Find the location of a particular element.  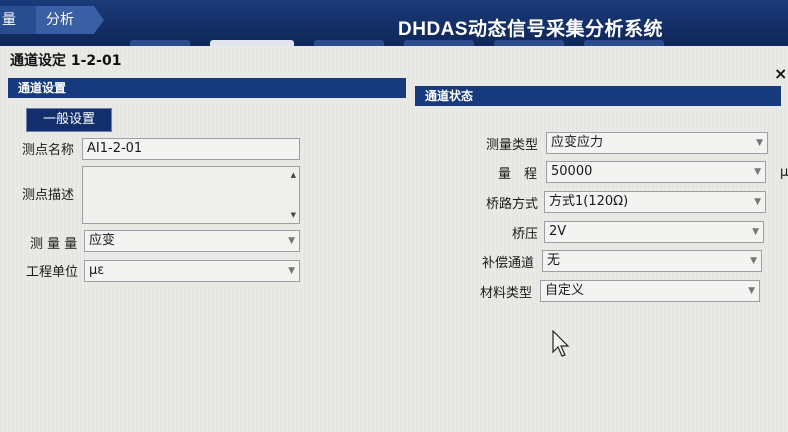

engineering-unit-label: 工程单位 is located at coordinates (52, 272).